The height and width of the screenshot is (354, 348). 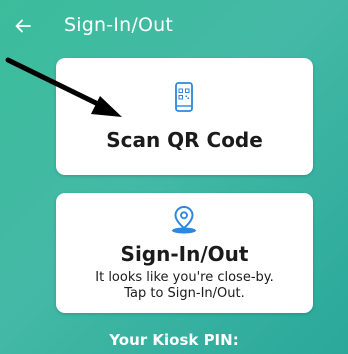 What do you see at coordinates (118, 25) in the screenshot?
I see `page-title: Sign-In/Out` at bounding box center [118, 25].